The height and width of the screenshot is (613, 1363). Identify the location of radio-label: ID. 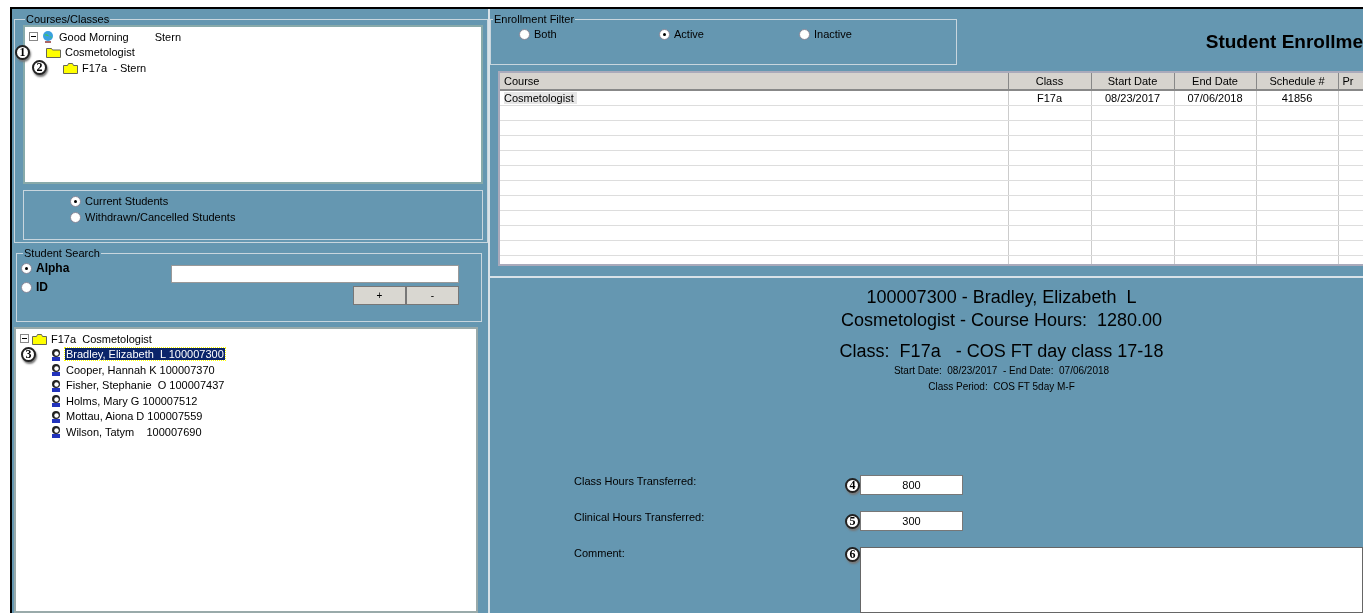
(42, 287).